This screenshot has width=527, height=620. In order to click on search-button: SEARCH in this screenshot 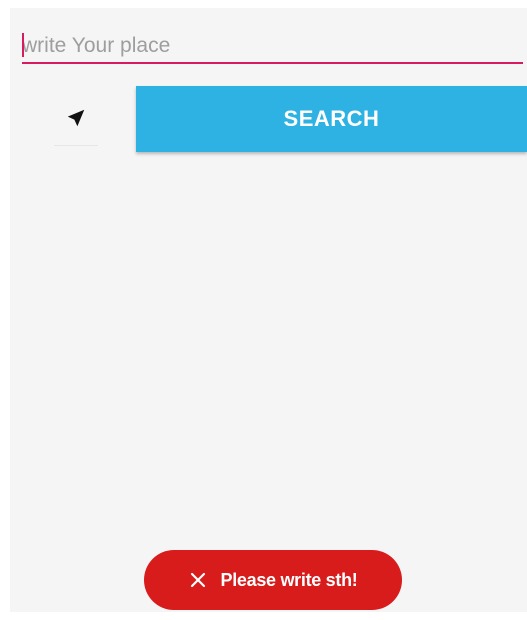, I will do `click(331, 119)`.